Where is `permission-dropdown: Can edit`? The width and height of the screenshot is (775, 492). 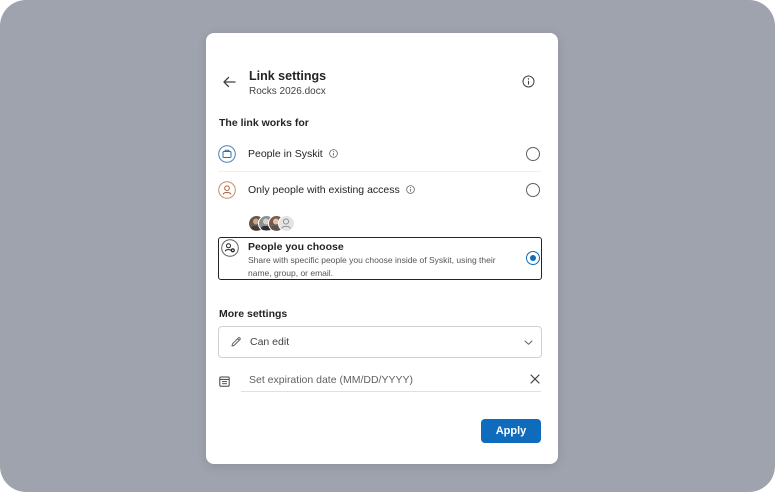 permission-dropdown: Can edit is located at coordinates (380, 342).